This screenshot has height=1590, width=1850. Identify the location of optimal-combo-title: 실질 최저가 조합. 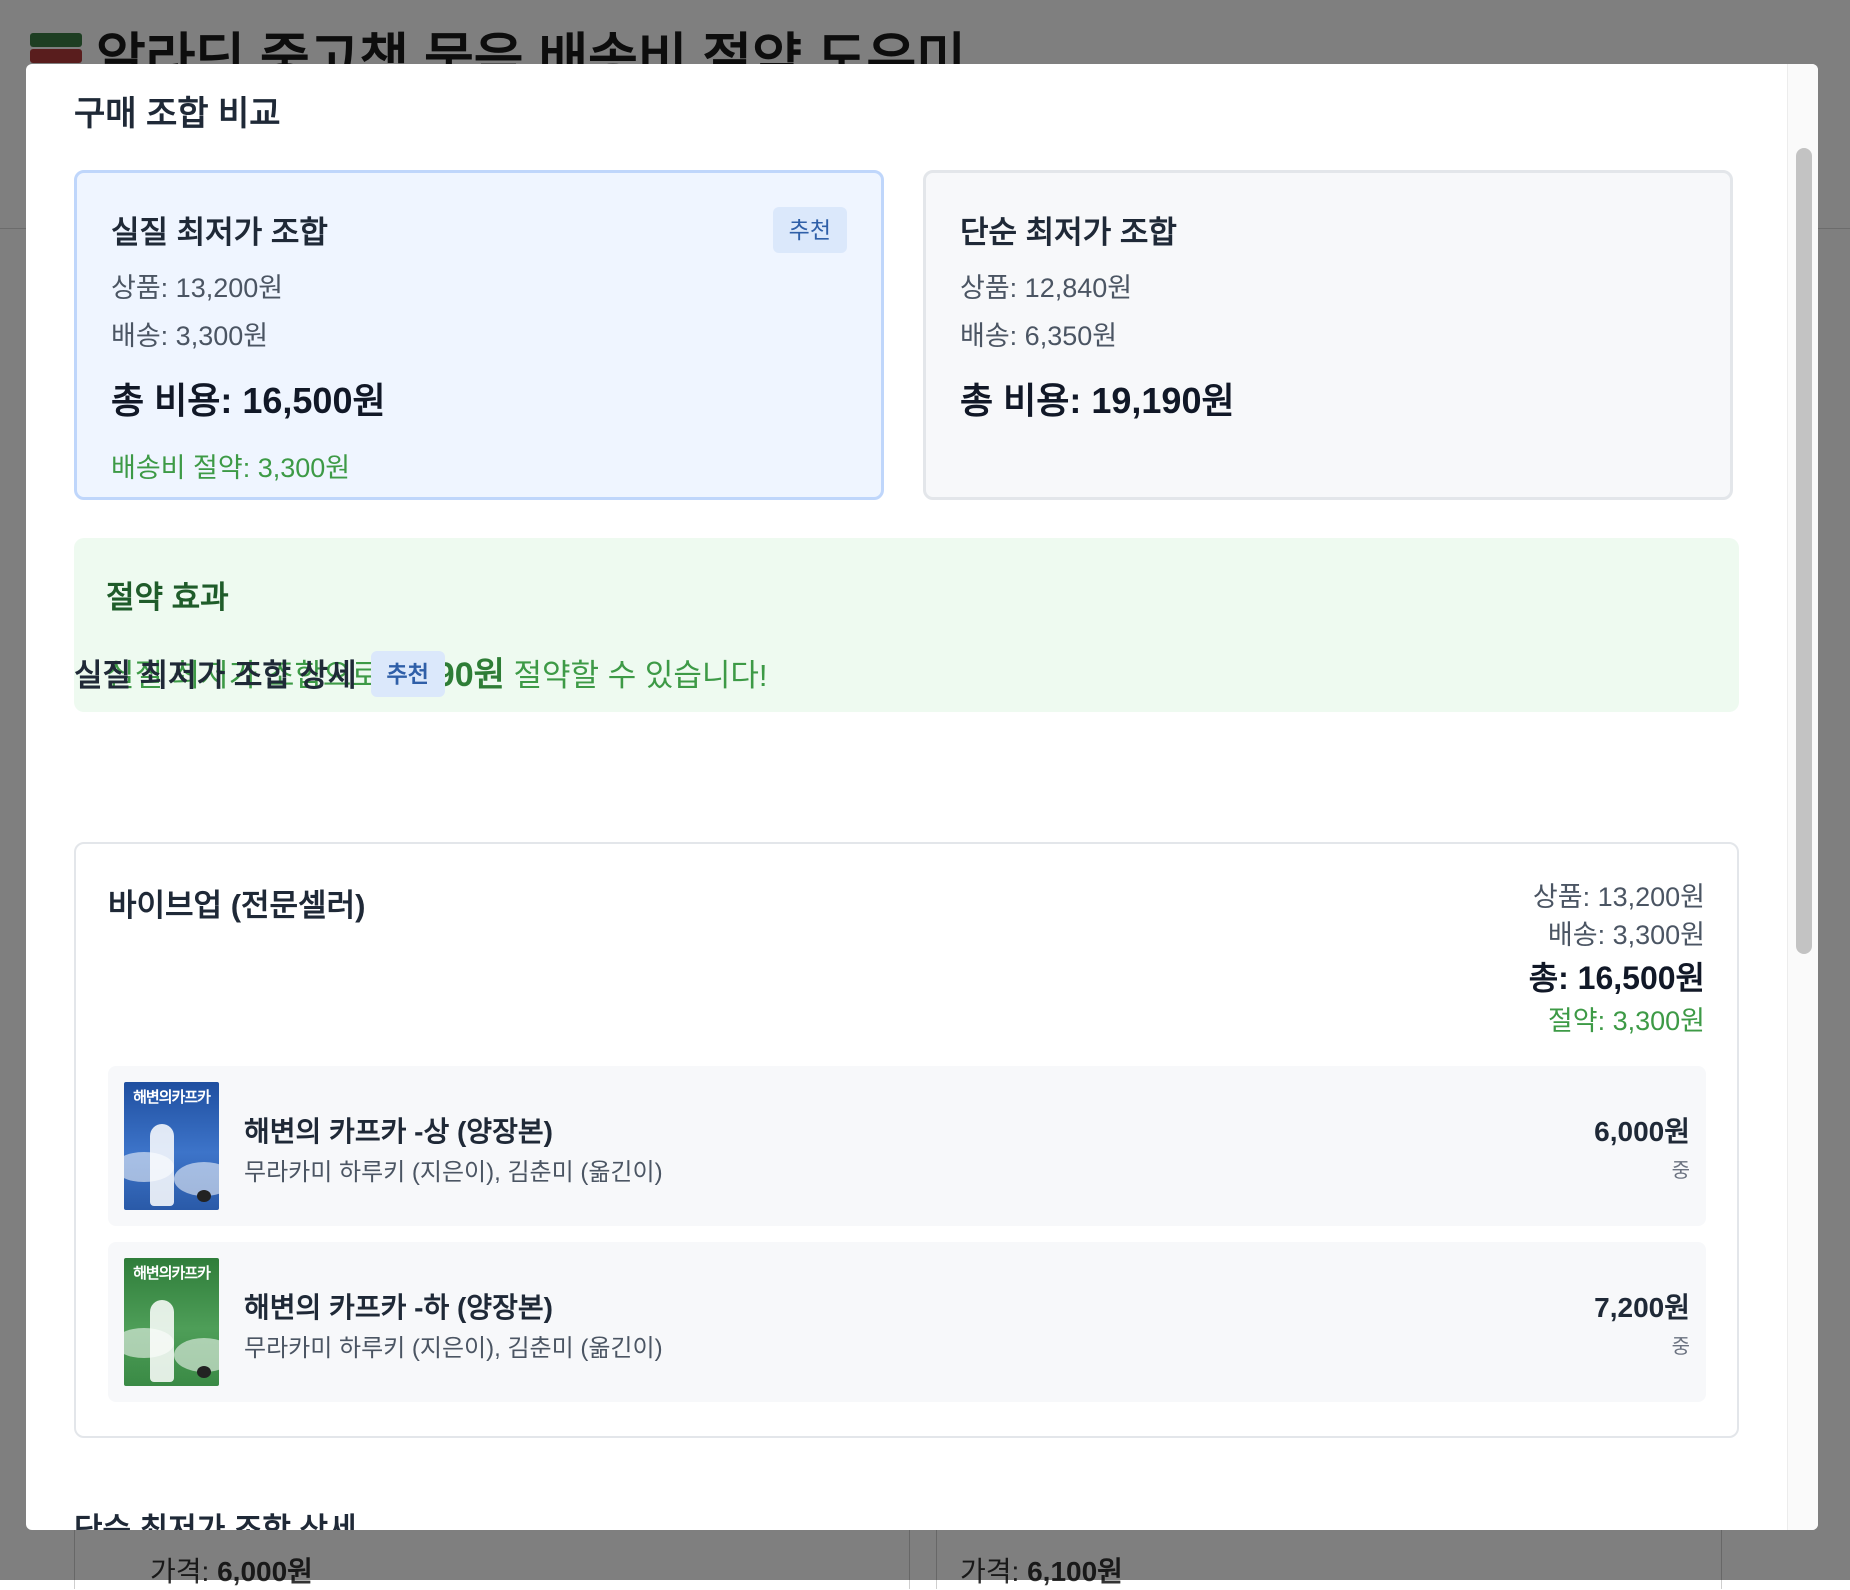
(219, 232).